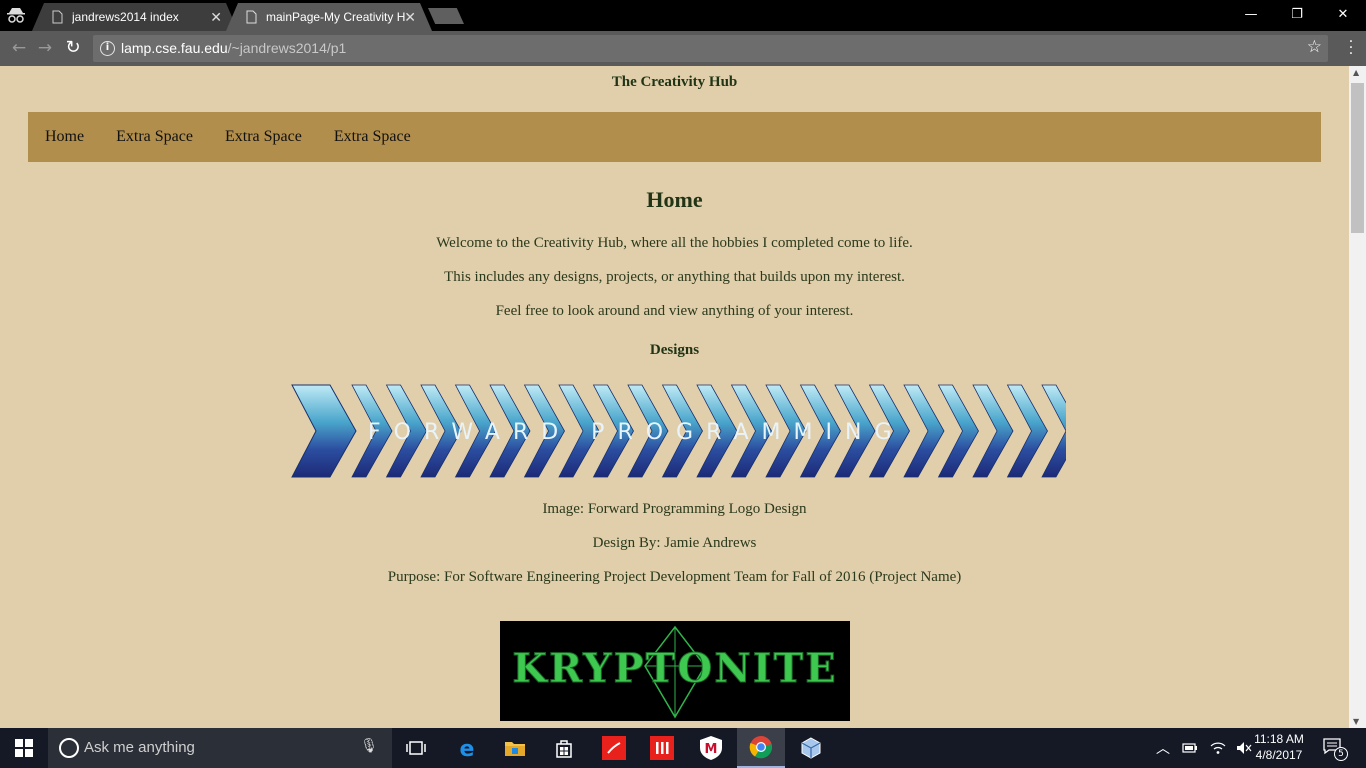 The width and height of the screenshot is (1366, 768). What do you see at coordinates (107, 48) in the screenshot?
I see `info-icon: i` at bounding box center [107, 48].